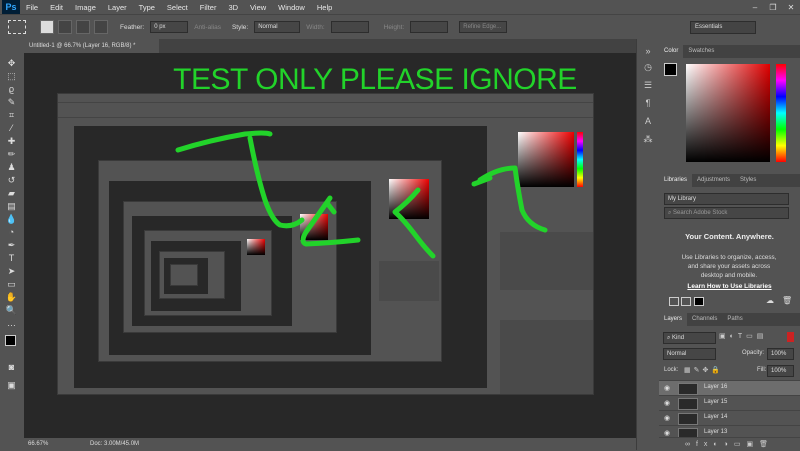 This screenshot has width=800, height=451. Describe the element at coordinates (670, 69) in the screenshot. I see `foreground-color-chip` at that location.